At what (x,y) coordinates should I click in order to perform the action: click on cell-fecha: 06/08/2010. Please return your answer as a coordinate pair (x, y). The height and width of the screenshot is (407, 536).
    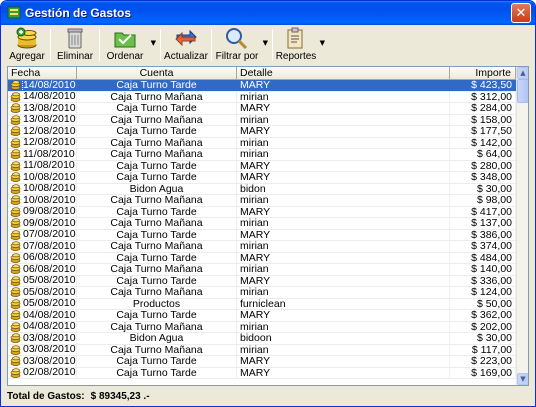
    Looking at the image, I should click on (42, 269).